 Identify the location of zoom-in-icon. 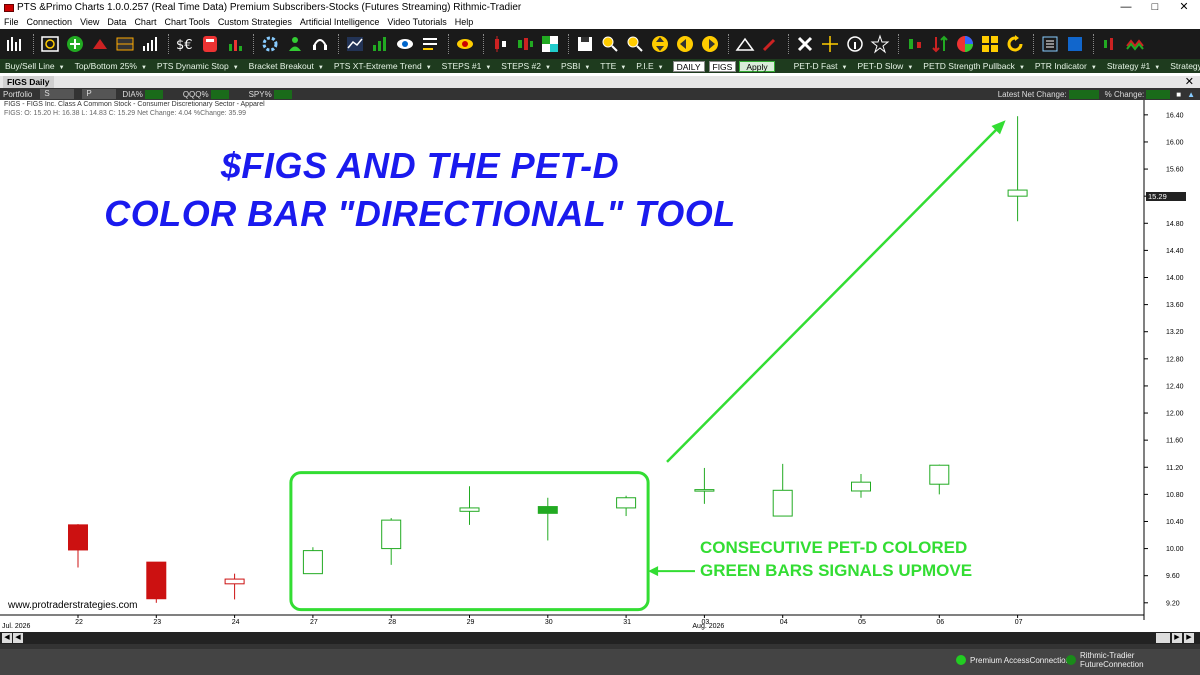
(610, 44).